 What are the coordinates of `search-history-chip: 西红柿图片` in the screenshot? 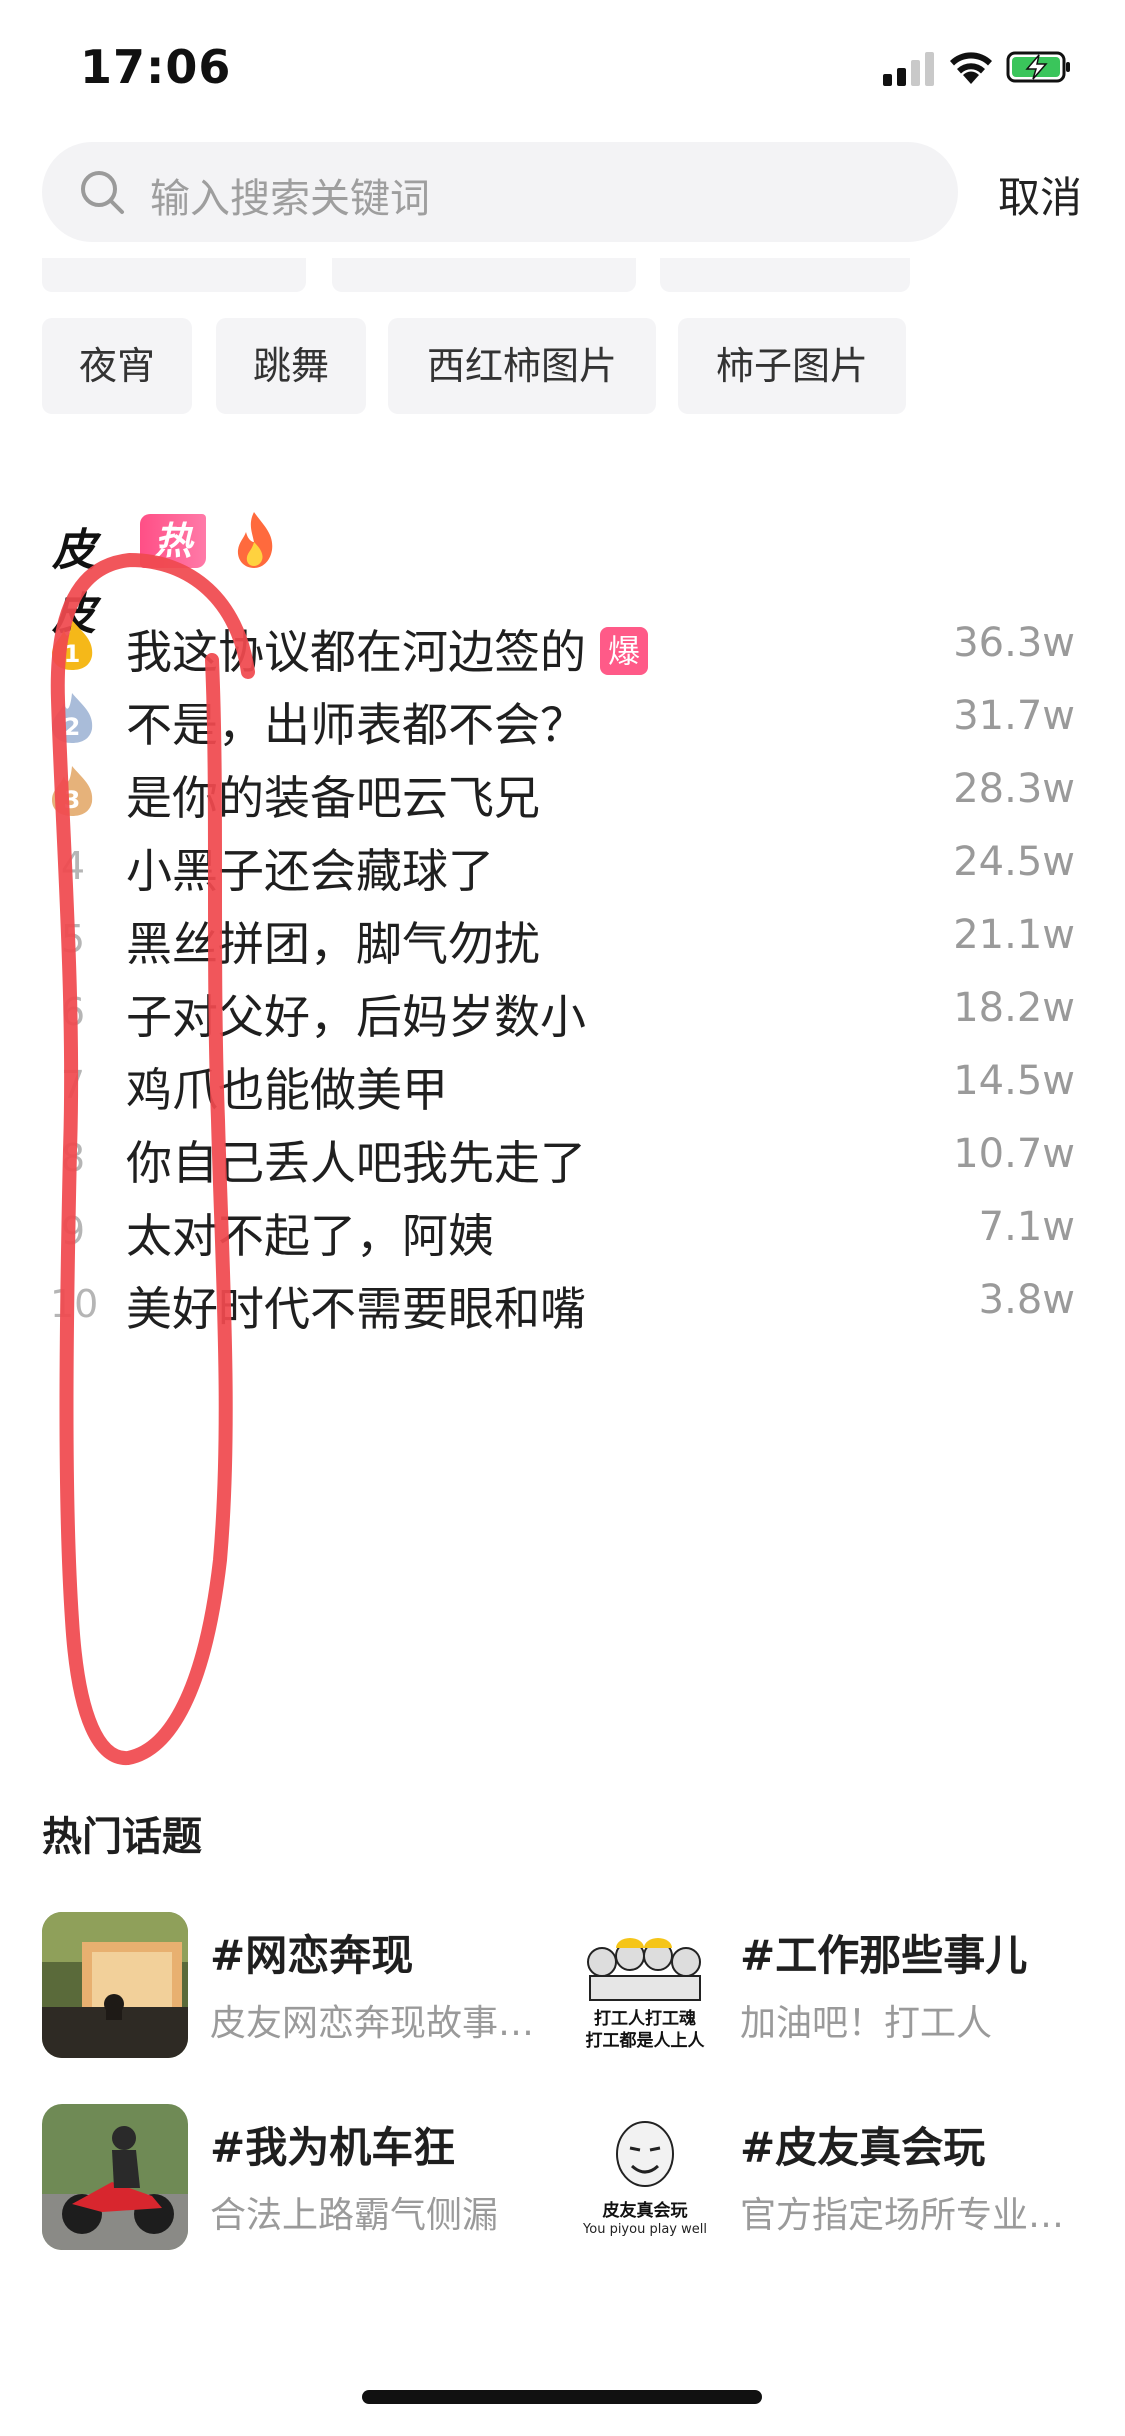 It's located at (522, 366).